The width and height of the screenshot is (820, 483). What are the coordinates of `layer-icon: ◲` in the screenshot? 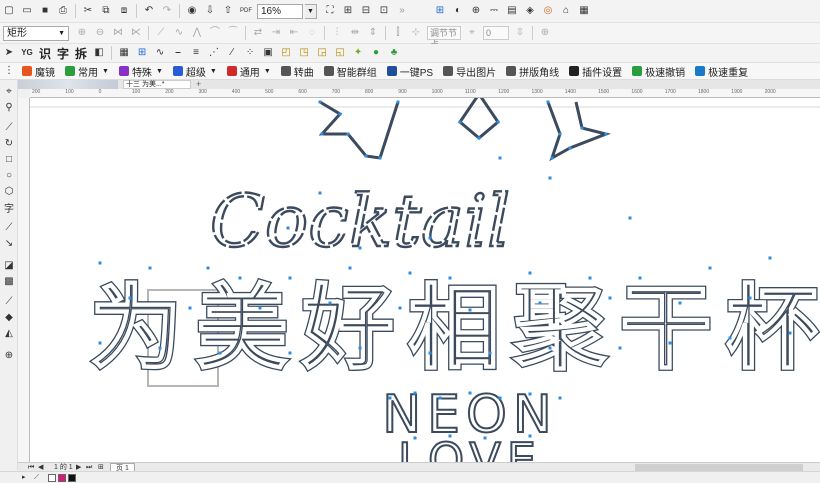 It's located at (322, 53).